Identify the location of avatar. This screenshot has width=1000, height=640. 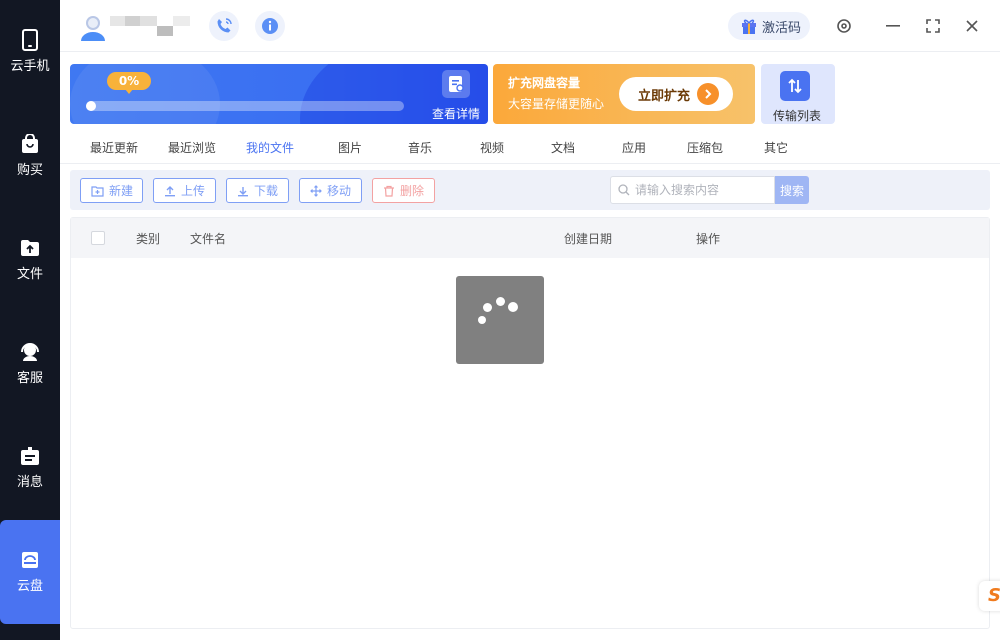
(93, 28).